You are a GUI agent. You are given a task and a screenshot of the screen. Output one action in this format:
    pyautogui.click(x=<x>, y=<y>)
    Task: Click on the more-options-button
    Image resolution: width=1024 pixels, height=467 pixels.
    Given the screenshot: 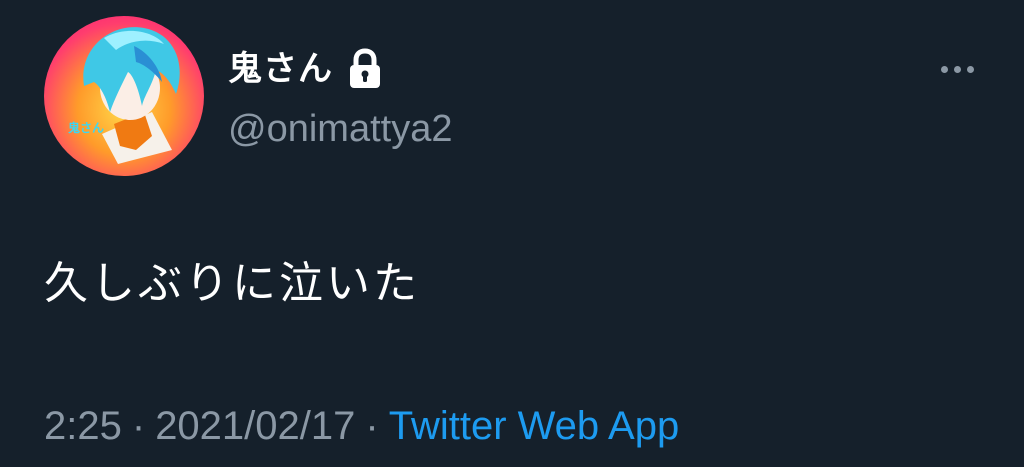 What is the action you would take?
    pyautogui.click(x=957, y=69)
    